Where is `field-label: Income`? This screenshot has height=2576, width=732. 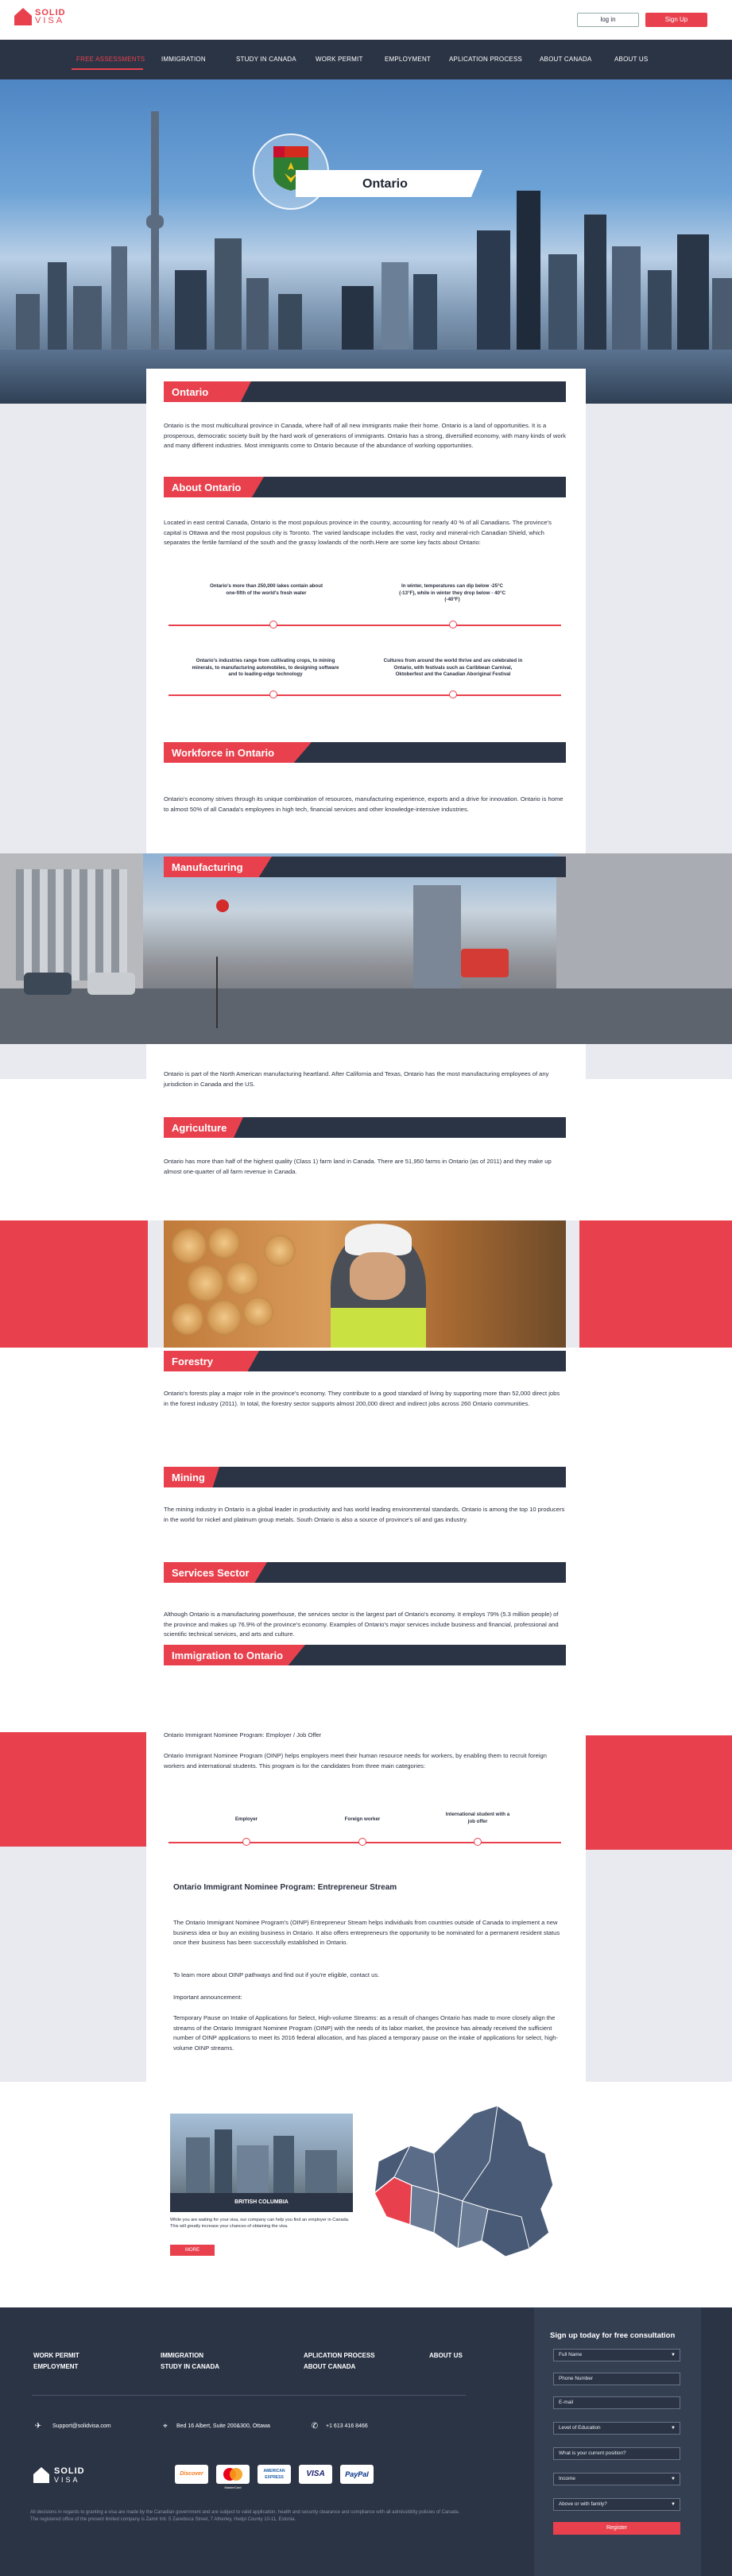
field-label: Income is located at coordinates (567, 2478).